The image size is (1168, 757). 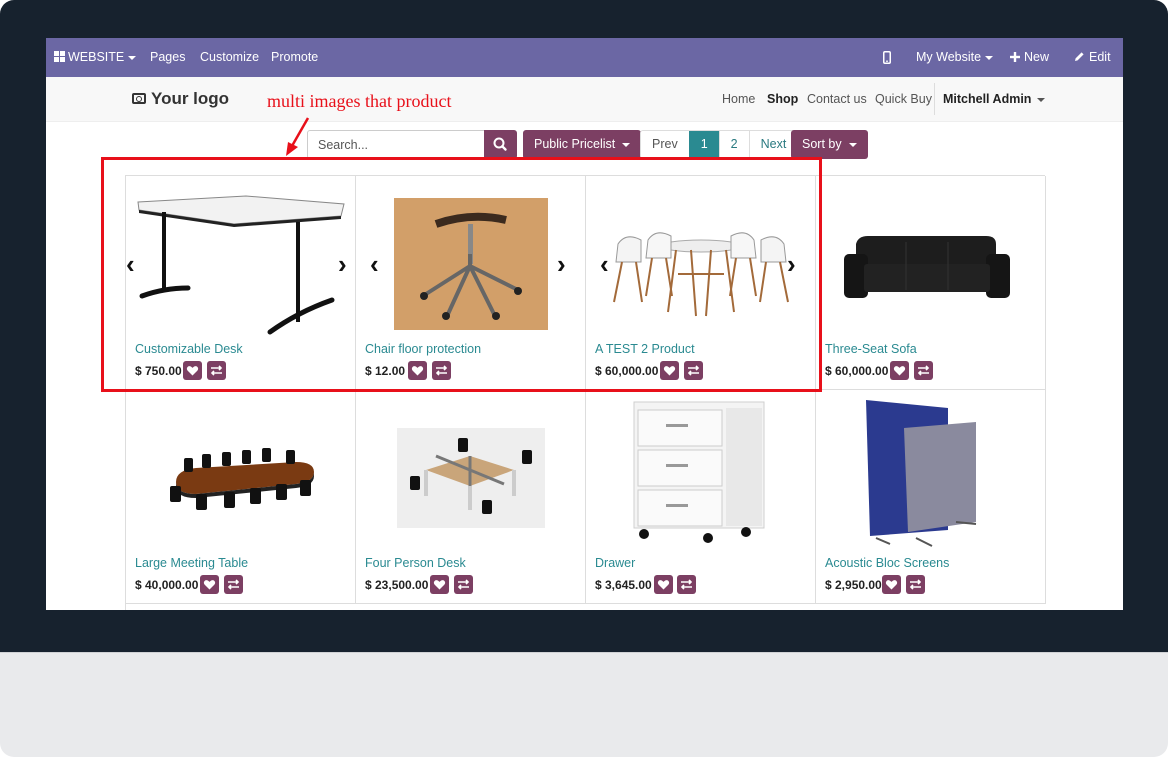 What do you see at coordinates (1079, 57) in the screenshot?
I see `pencil-icon` at bounding box center [1079, 57].